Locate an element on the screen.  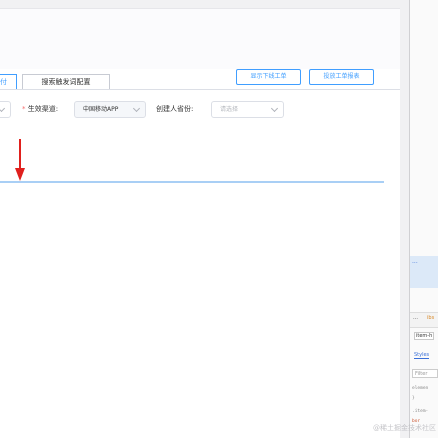
devtools-styles-tab: Styles is located at coordinates (422, 355).